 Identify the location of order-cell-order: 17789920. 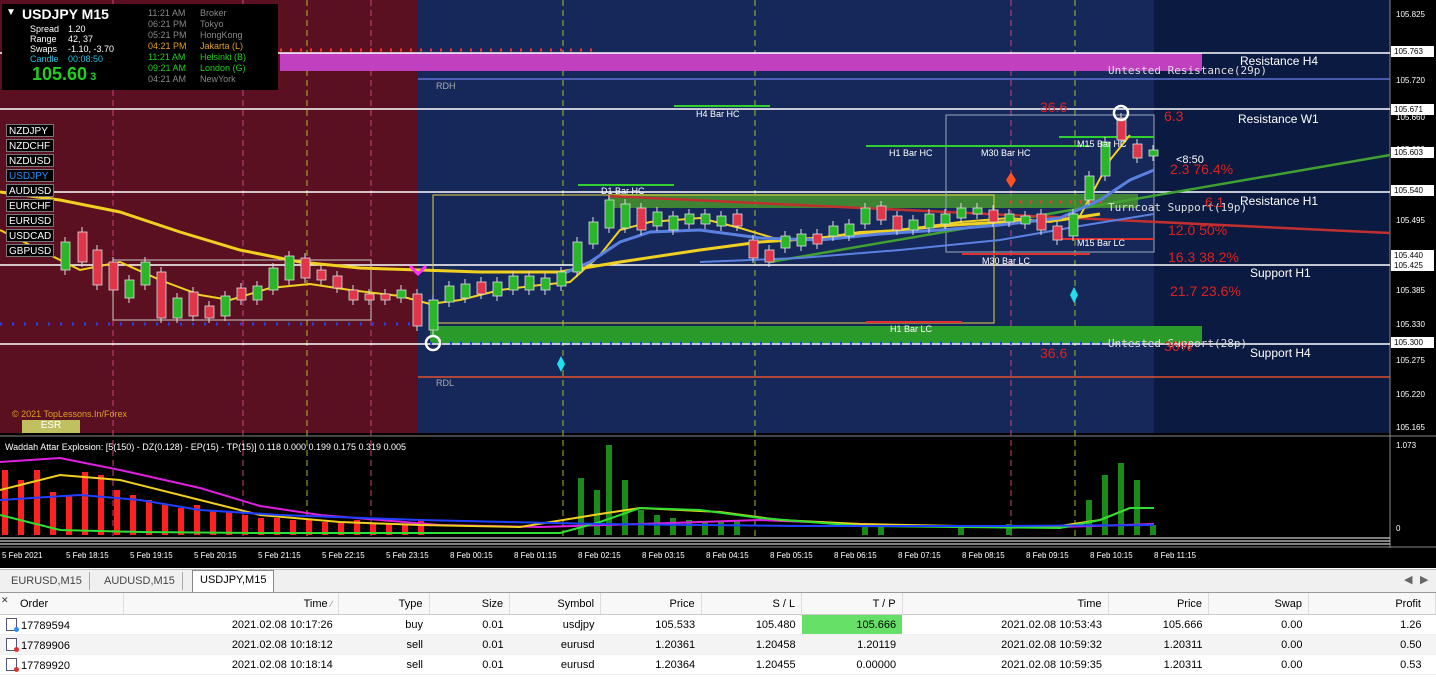
(62, 664).